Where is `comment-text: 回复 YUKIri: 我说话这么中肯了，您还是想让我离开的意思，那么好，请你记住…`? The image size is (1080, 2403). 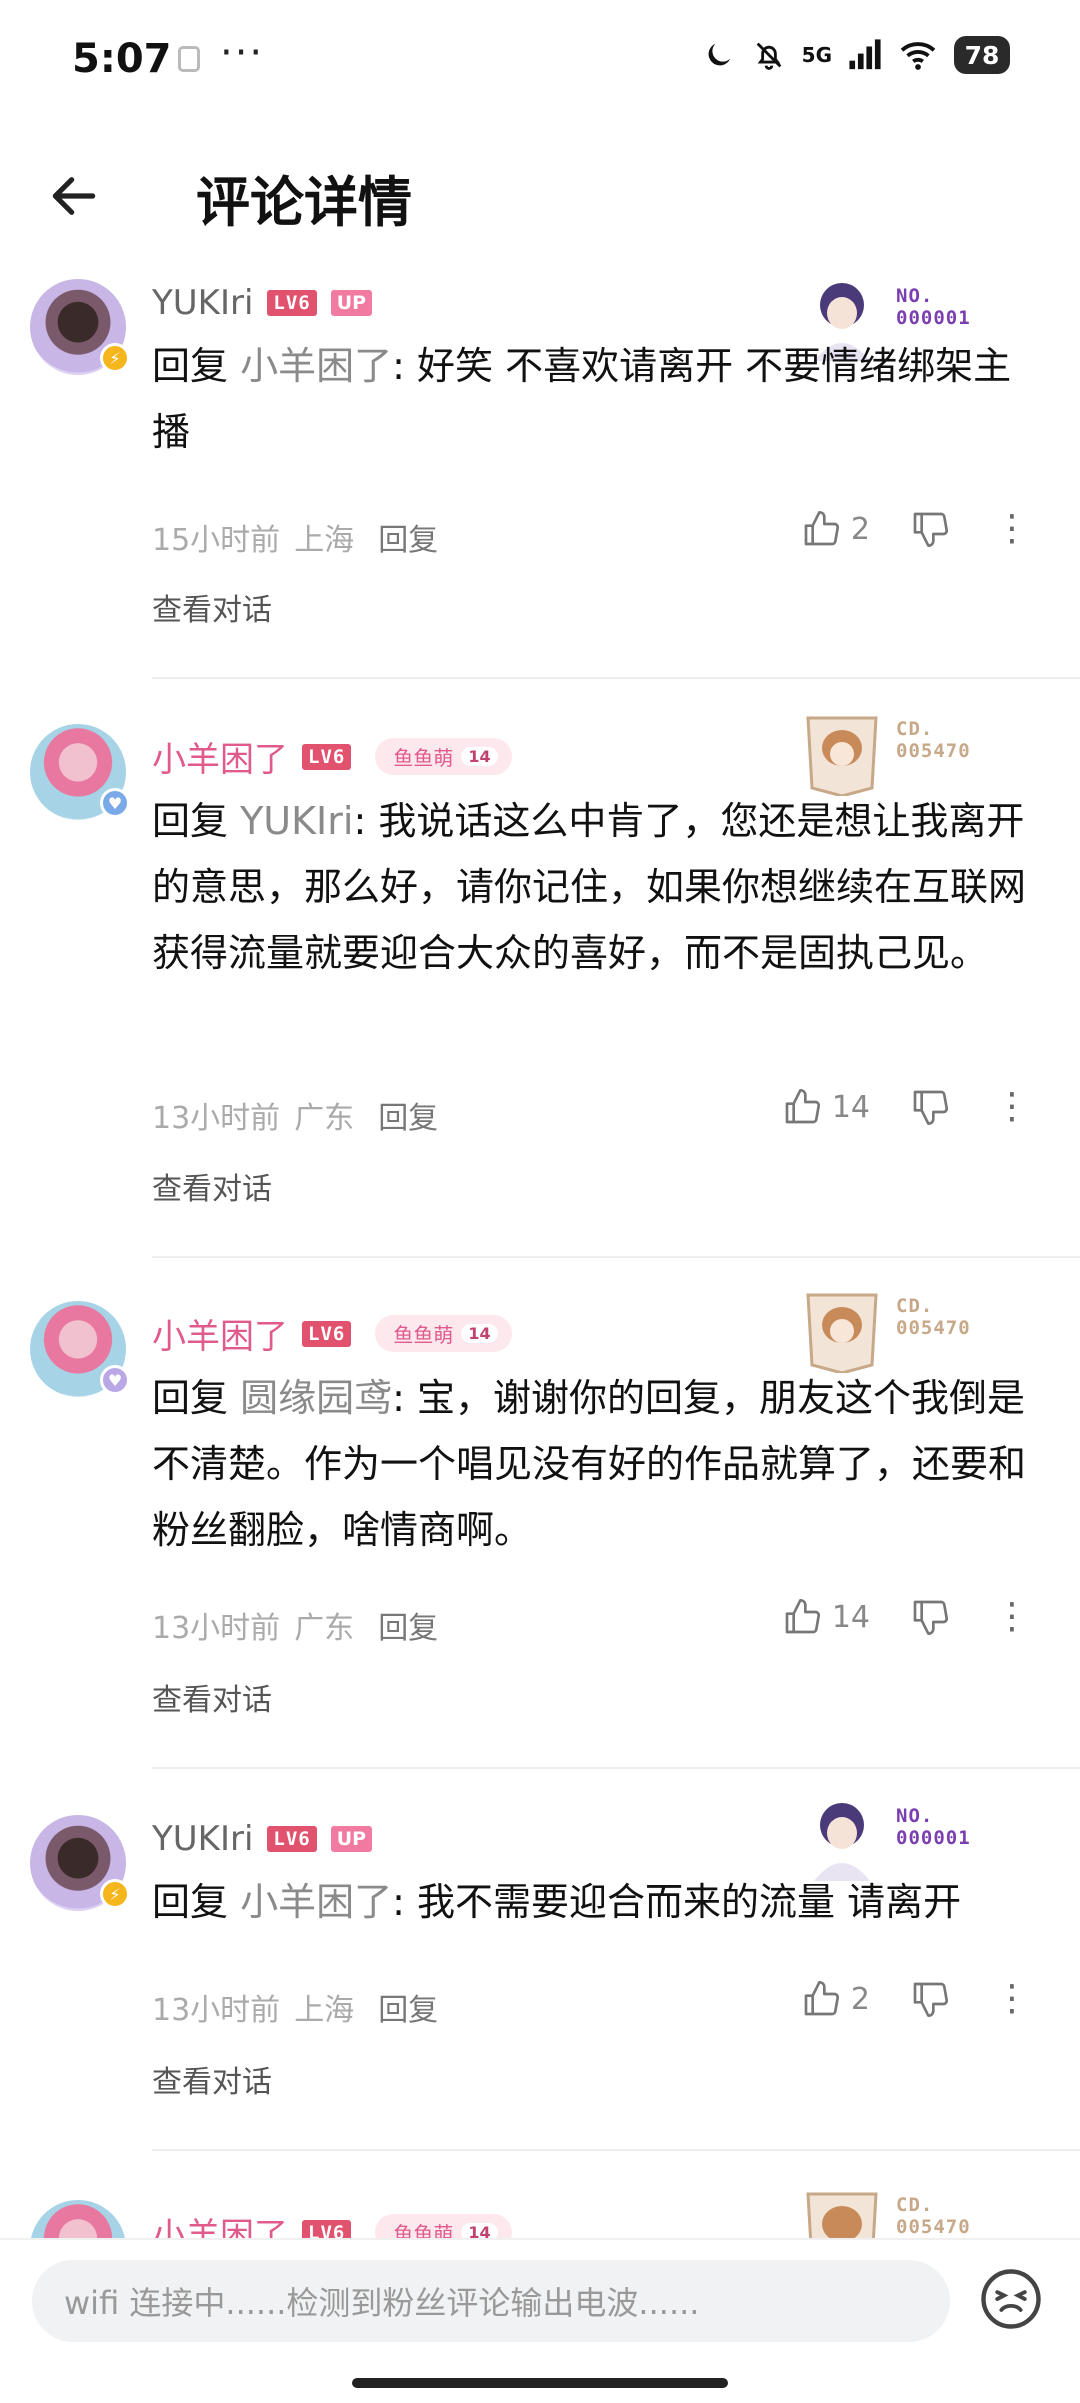
comment-text: 回复 YUKIri: 我说话这么中肯了，您还是想让我离开的意思，那么好，请你记住… is located at coordinates (597, 887).